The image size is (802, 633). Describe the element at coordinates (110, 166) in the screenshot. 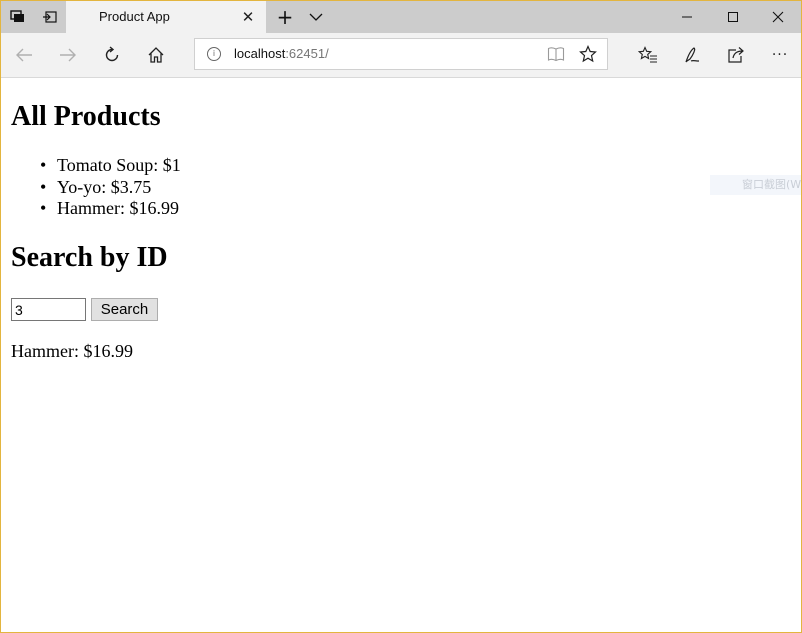

I see `list-item: Tomato Soup: $1` at that location.